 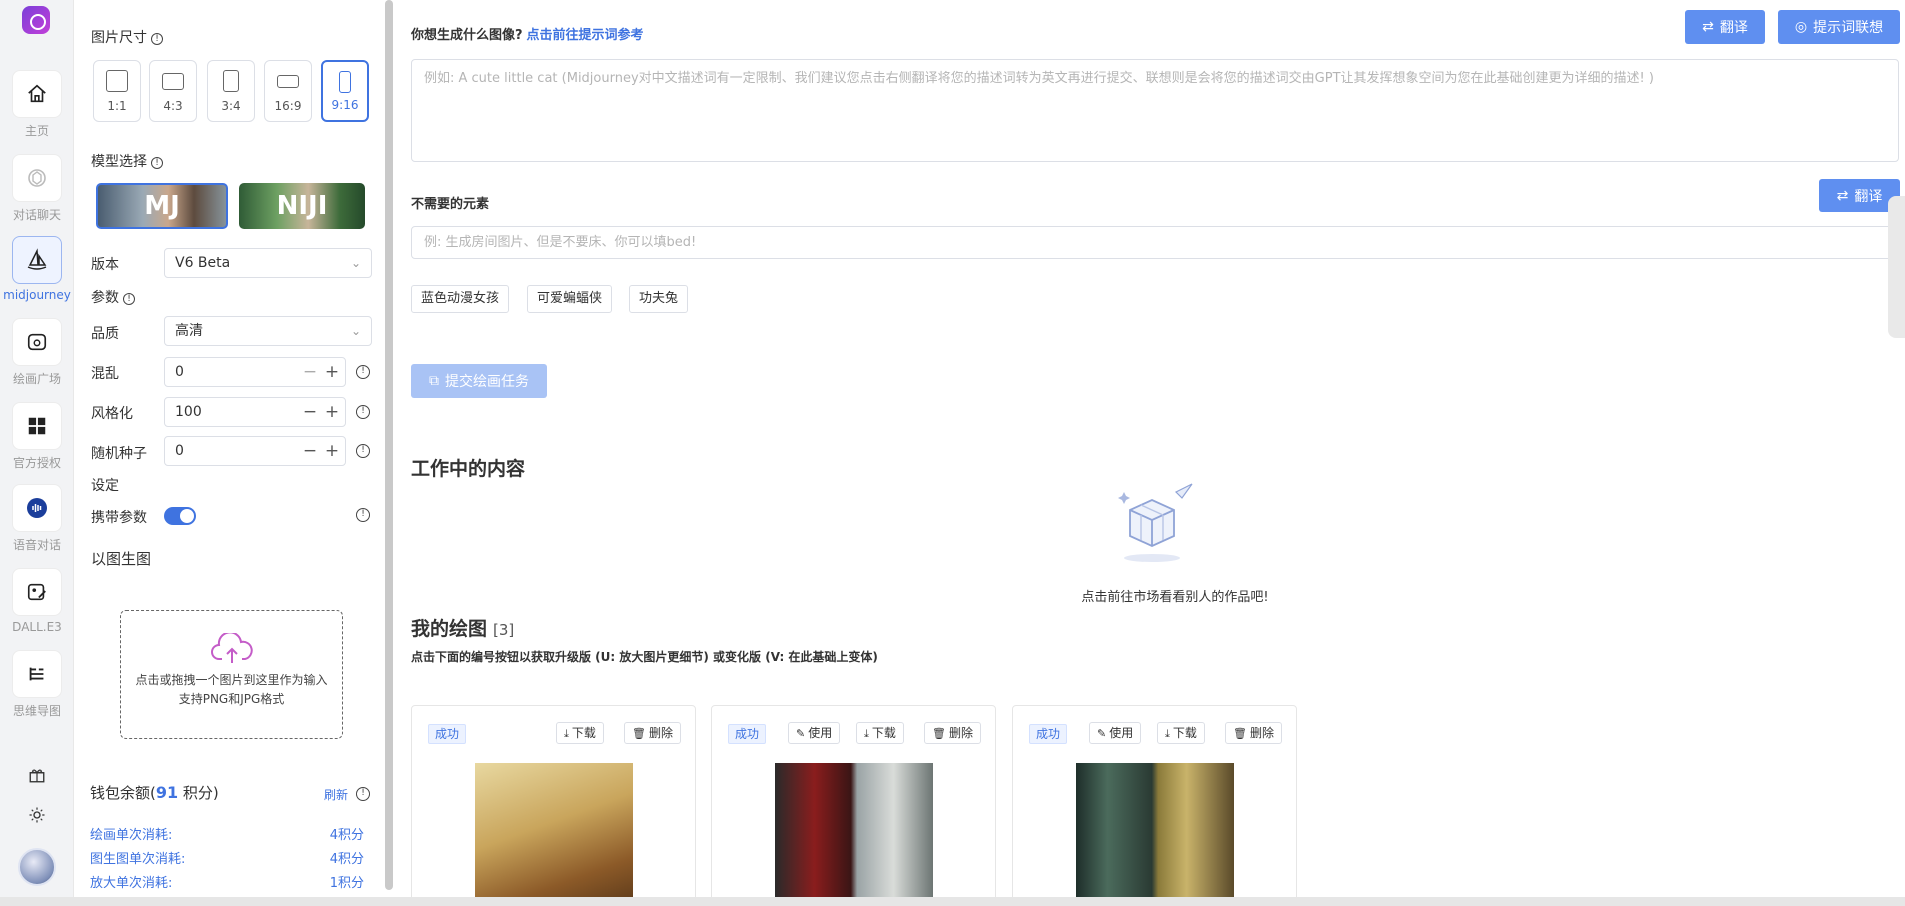 I want to click on gallery-icon, so click(x=37, y=342).